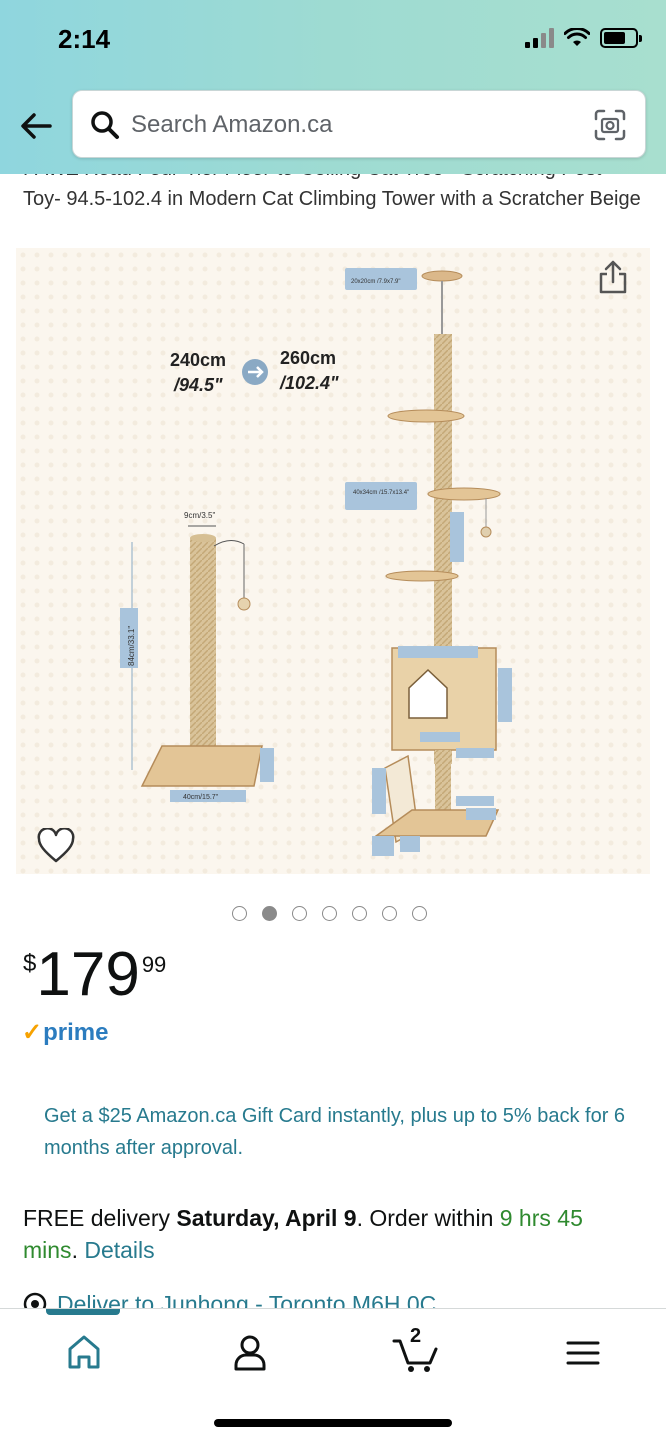  Describe the element at coordinates (308, 358) in the screenshot. I see `height-high-cm: 260cm` at that location.